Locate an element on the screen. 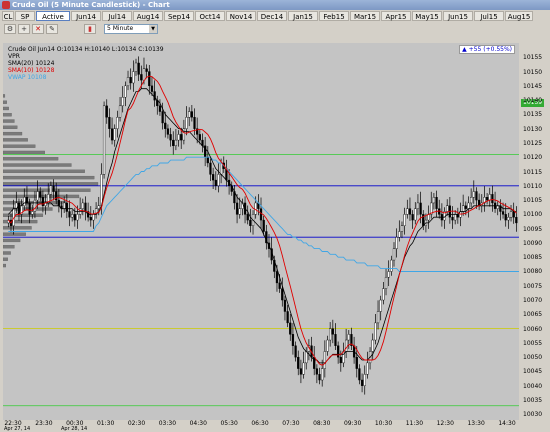  legend-sma10: SMA(10) 10128 is located at coordinates (31, 70).